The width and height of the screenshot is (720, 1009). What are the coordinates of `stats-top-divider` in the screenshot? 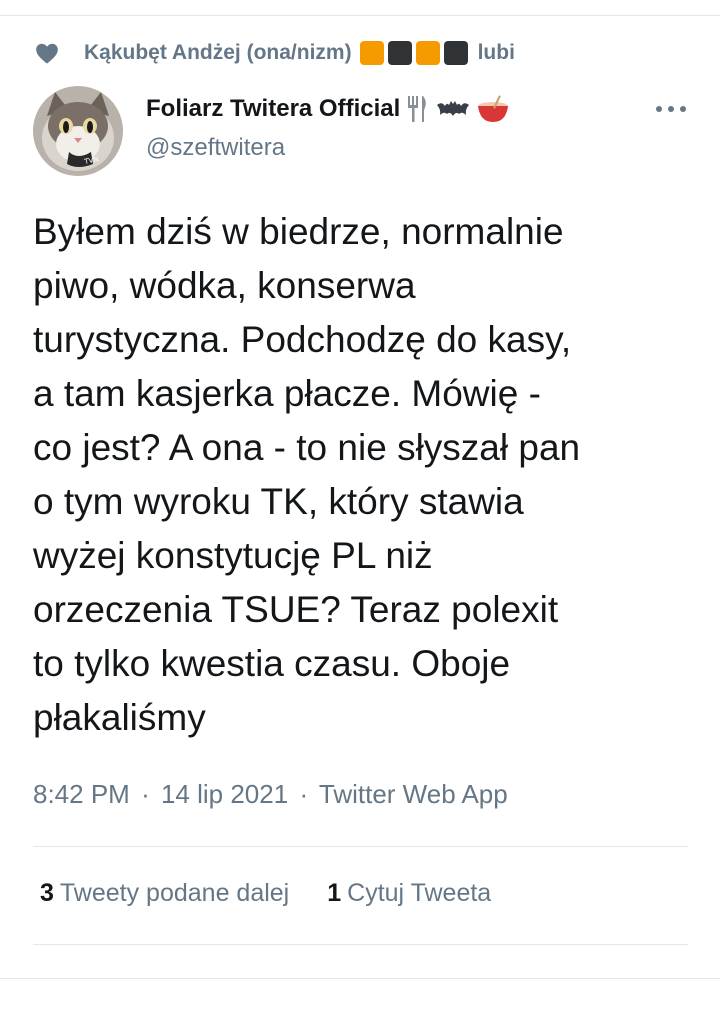 It's located at (360, 846).